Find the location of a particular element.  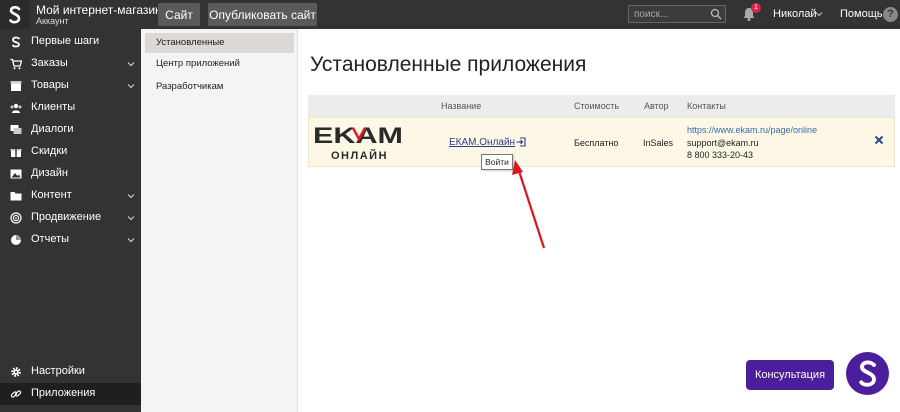

publish-site-button: Опубликовать сайт is located at coordinates (262, 14).